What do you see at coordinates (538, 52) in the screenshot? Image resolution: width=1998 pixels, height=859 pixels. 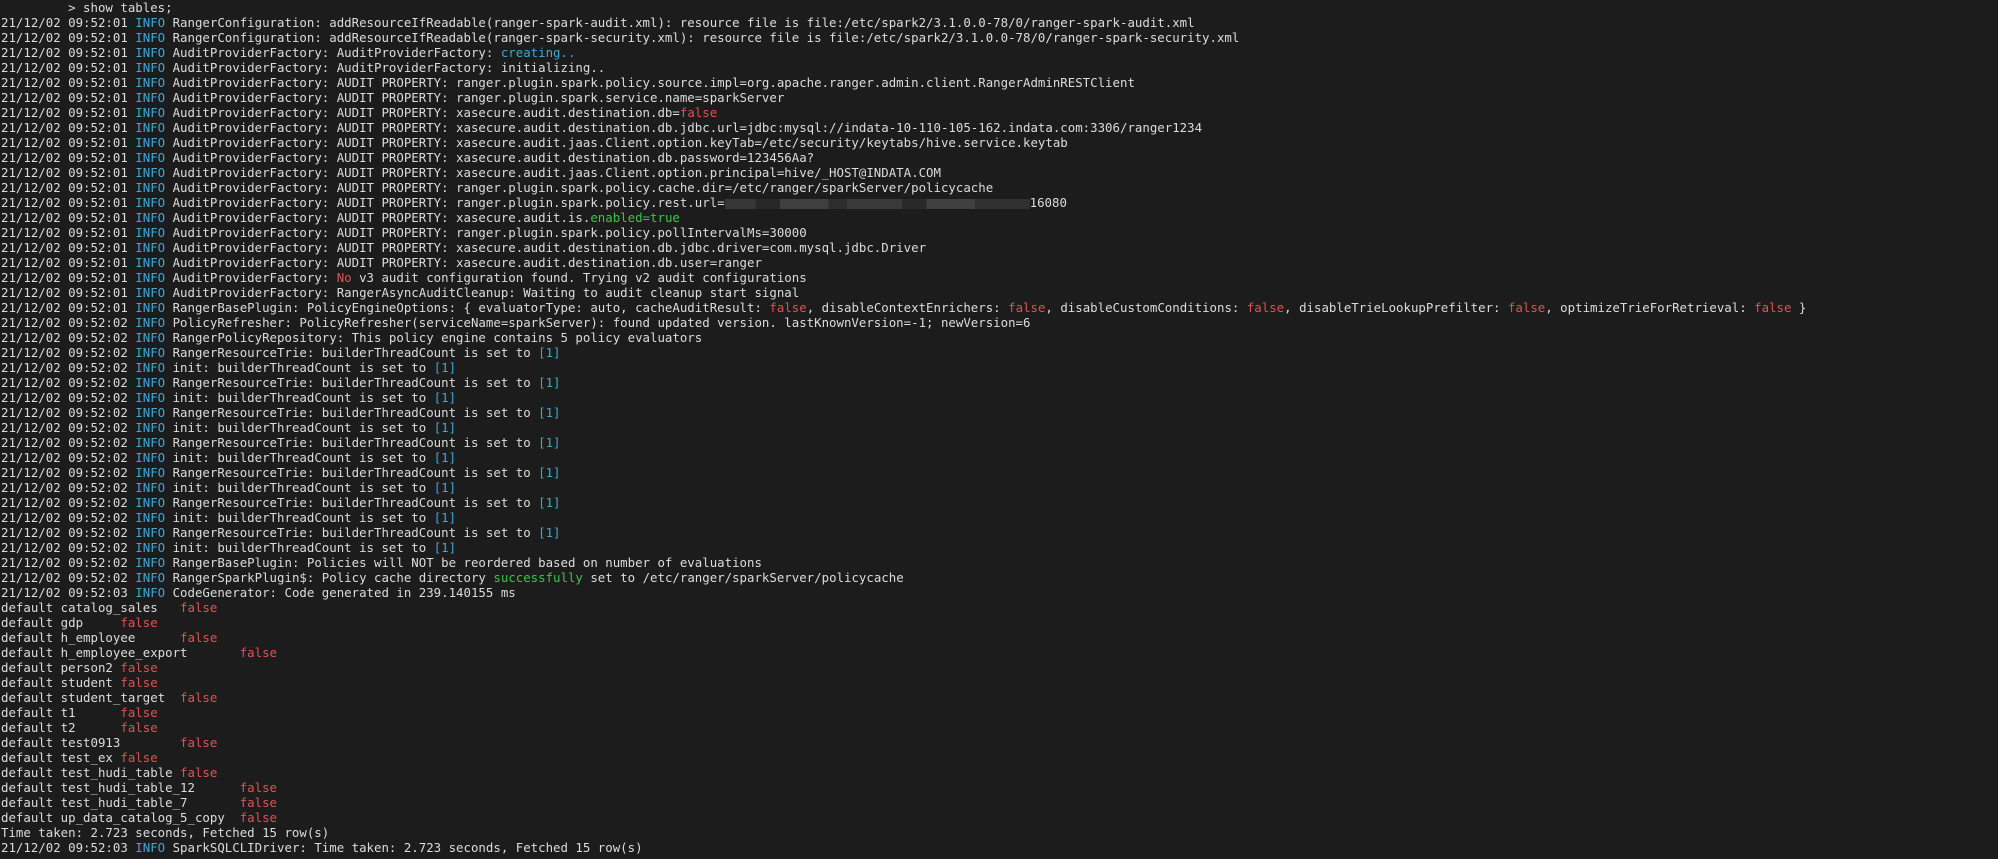 I see `terminal-text: creating..` at bounding box center [538, 52].